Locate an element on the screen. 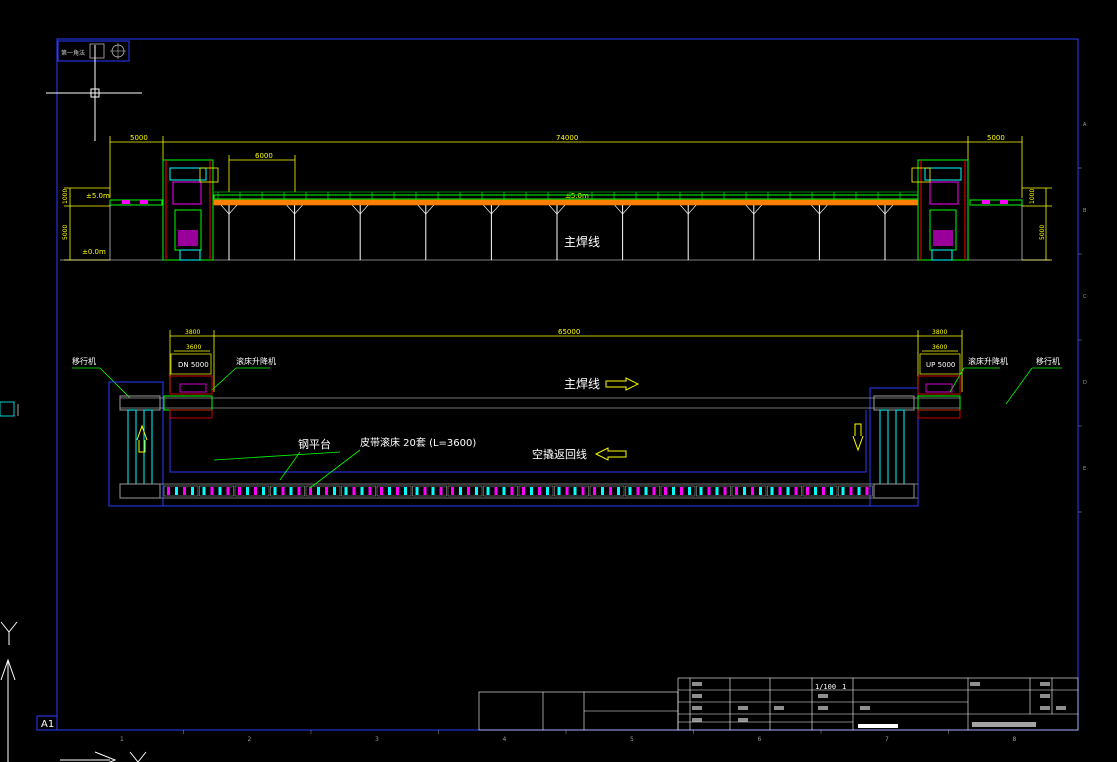 Image resolution: width=1117 pixels, height=762 pixels. crosshair-cursor-icon is located at coordinates (94, 93).